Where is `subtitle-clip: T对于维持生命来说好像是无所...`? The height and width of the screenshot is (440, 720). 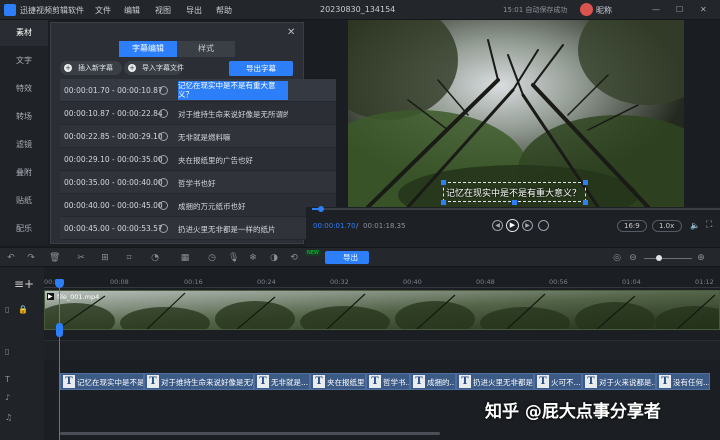
subtitle-clip: T对于维持生命来说好像是无所... is located at coordinates (199, 381).